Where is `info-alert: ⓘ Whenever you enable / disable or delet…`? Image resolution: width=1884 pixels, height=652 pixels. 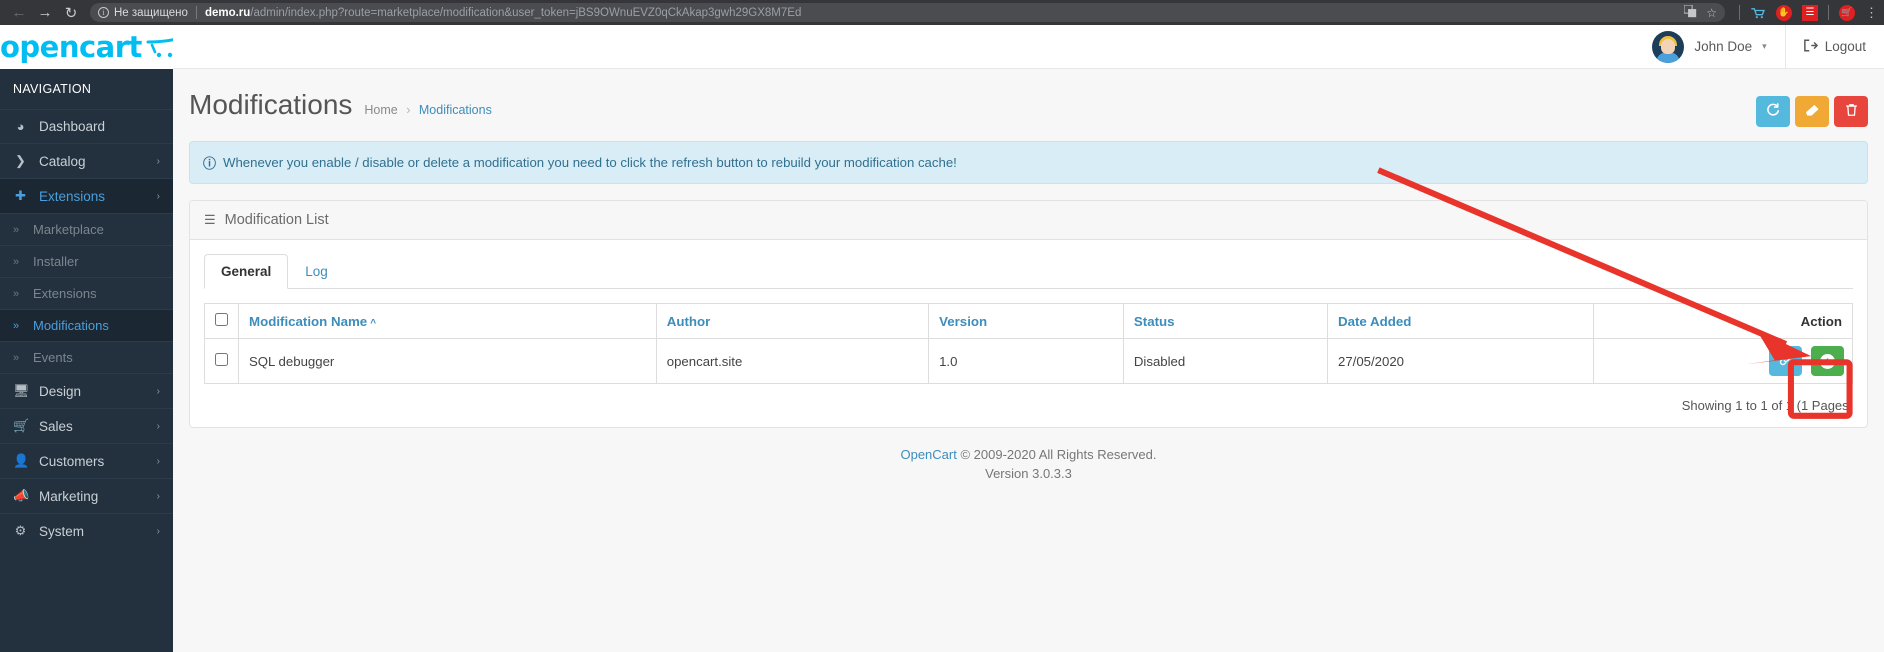 info-alert: ⓘ Whenever you enable / disable or delet… is located at coordinates (1028, 162).